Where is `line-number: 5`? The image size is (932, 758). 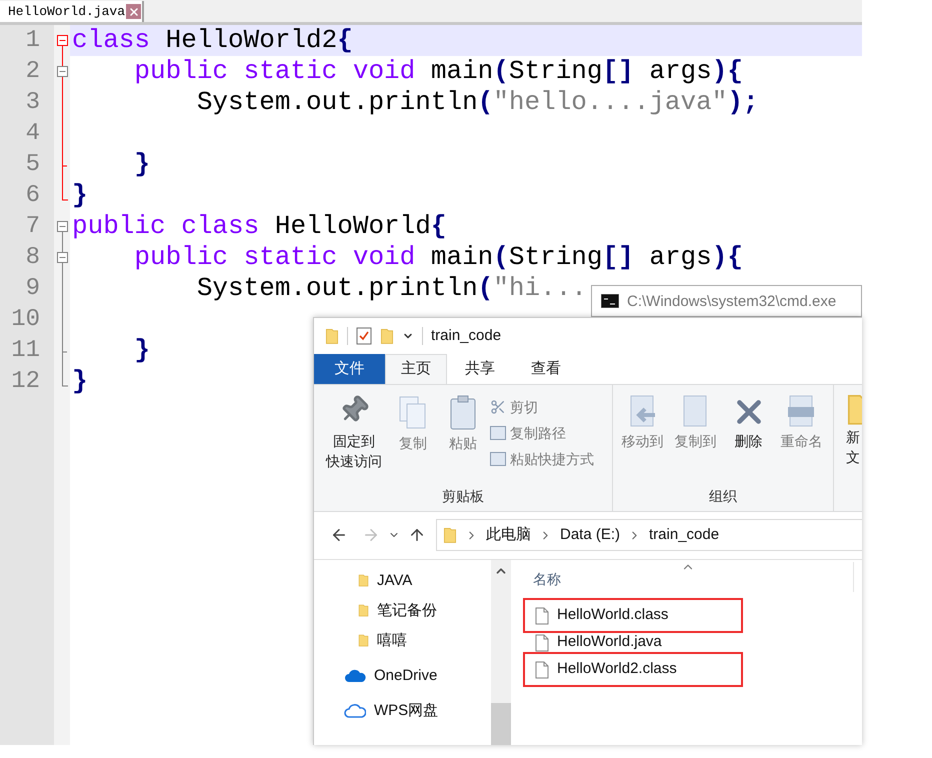 line-number: 5 is located at coordinates (33, 165).